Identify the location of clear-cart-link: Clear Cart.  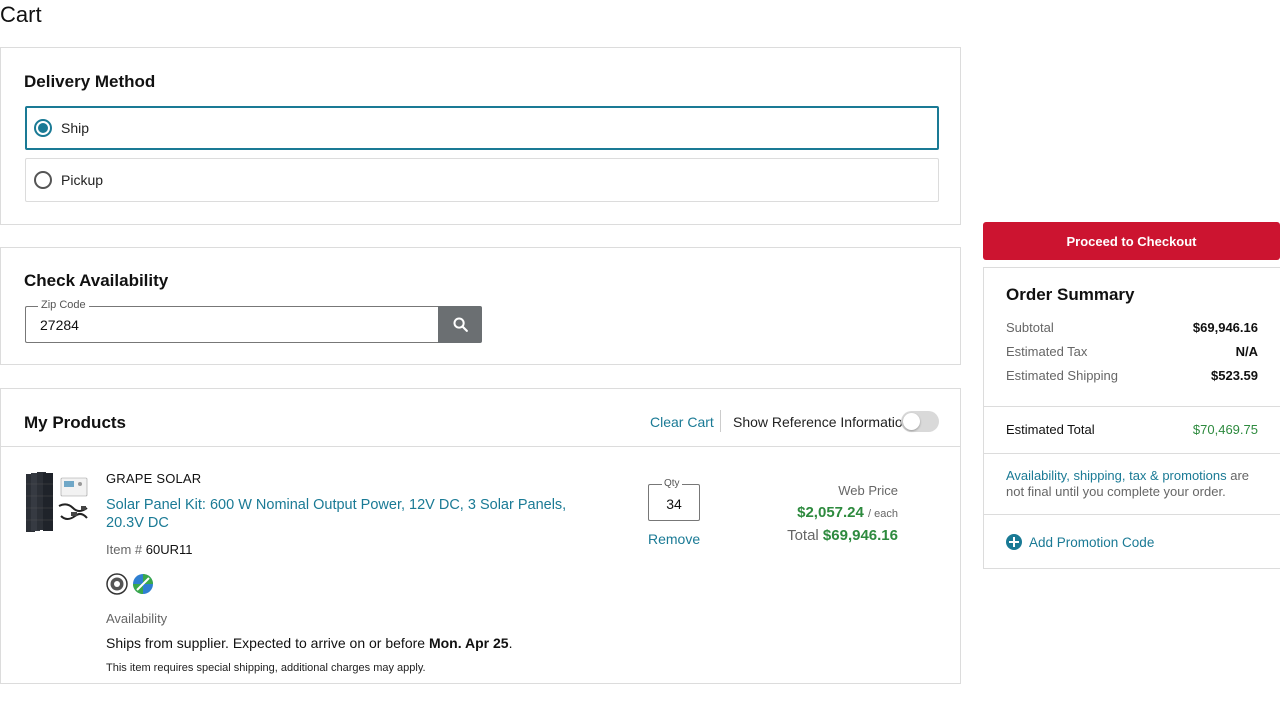
(682, 422).